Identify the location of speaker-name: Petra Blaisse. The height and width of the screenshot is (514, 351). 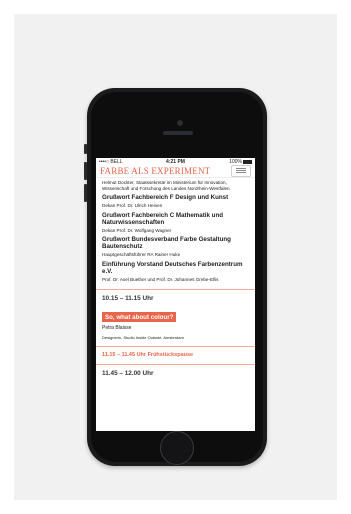
(117, 328).